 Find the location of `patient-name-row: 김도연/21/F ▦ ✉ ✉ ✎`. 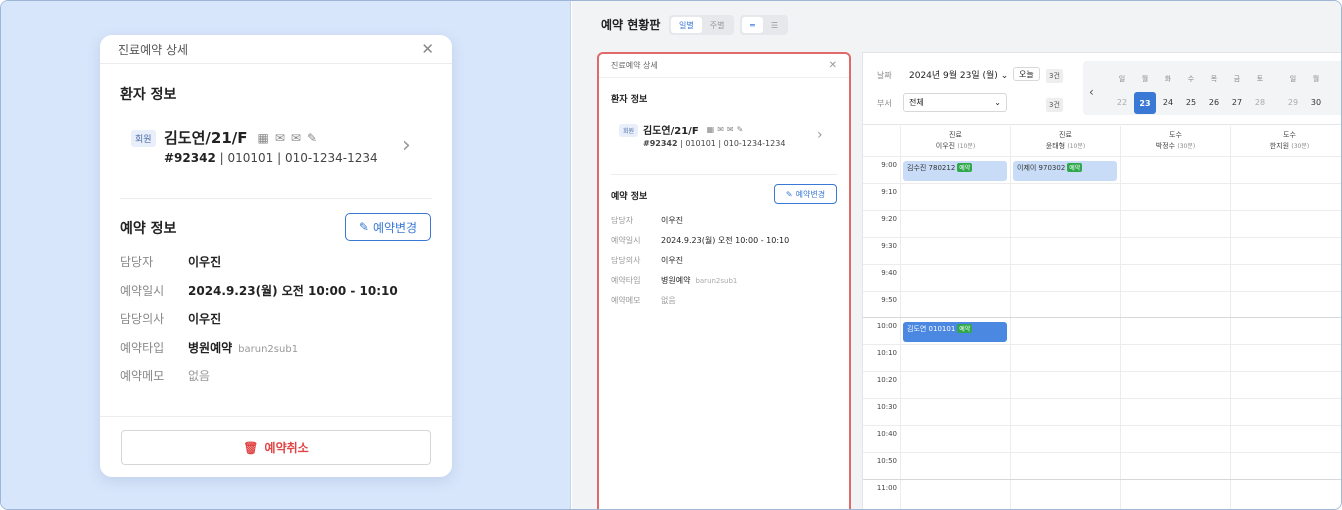

patient-name-row: 김도연/21/F ▦ ✉ ✉ ✎ is located at coordinates (240, 137).